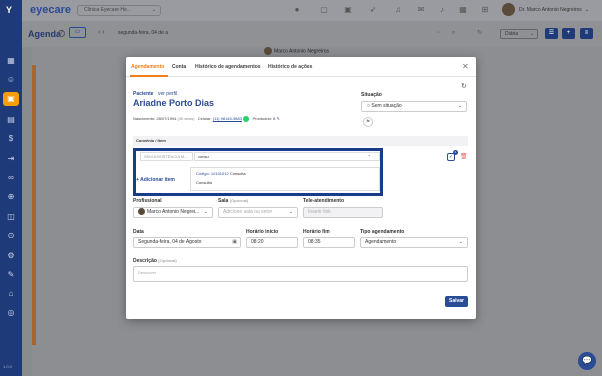 The image size is (602, 376). I want to click on patient-name: Ariadne Porto Dias, so click(174, 103).